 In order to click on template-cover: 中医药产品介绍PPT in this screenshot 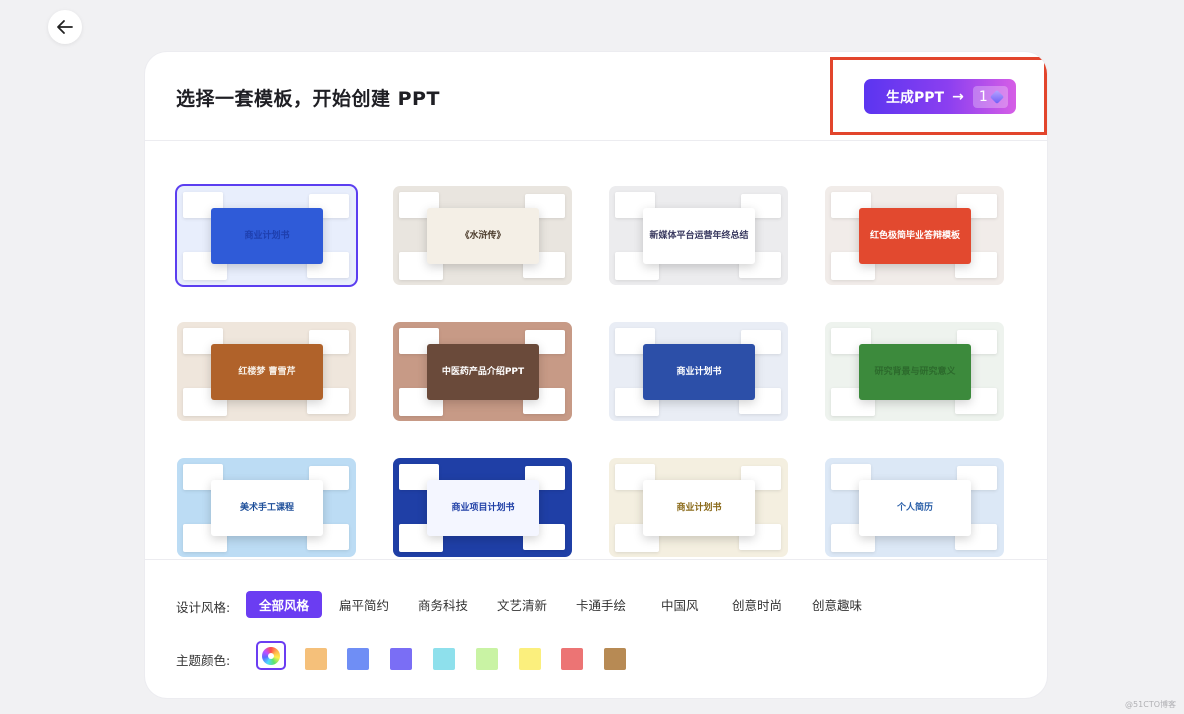, I will do `click(483, 372)`.